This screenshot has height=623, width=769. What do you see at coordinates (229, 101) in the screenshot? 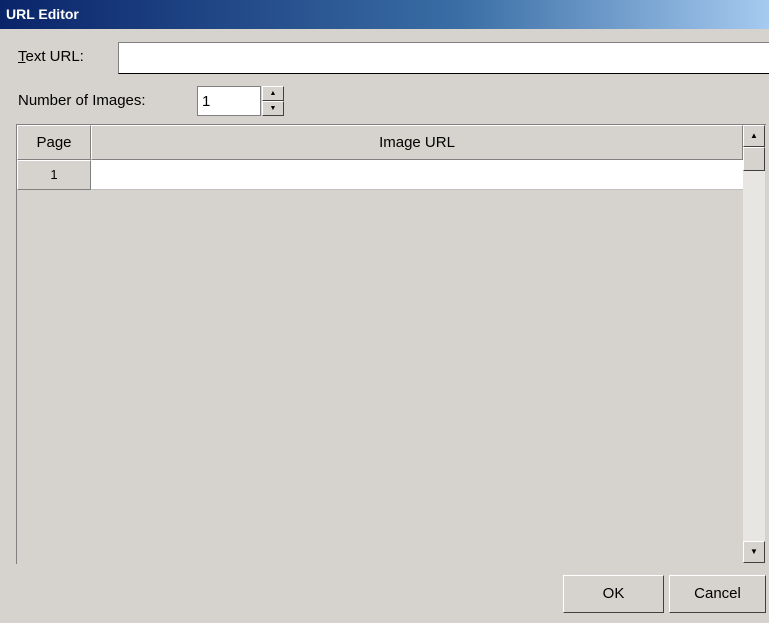
I see `num-images-input` at bounding box center [229, 101].